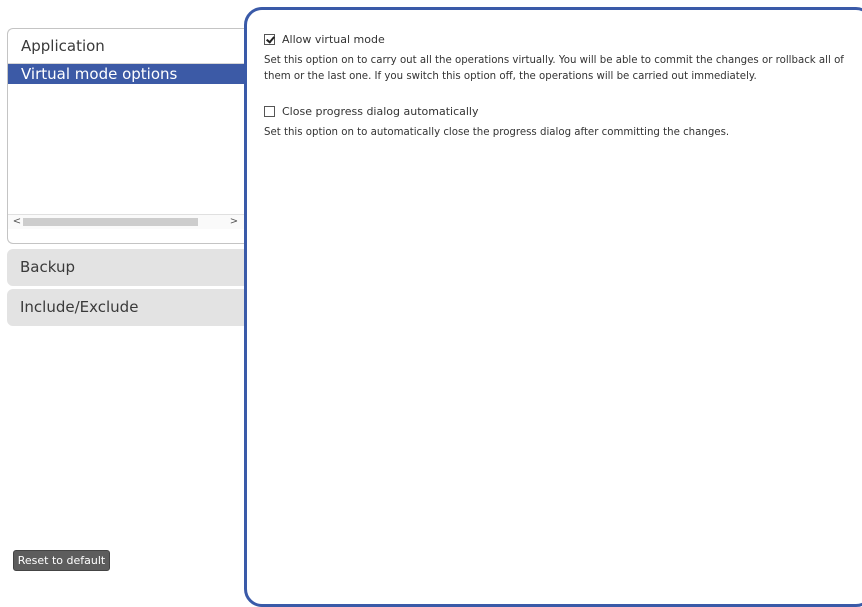 Image resolution: width=862 pixels, height=607 pixels. I want to click on section-include-exclude: Include/Exclude, so click(126, 307).